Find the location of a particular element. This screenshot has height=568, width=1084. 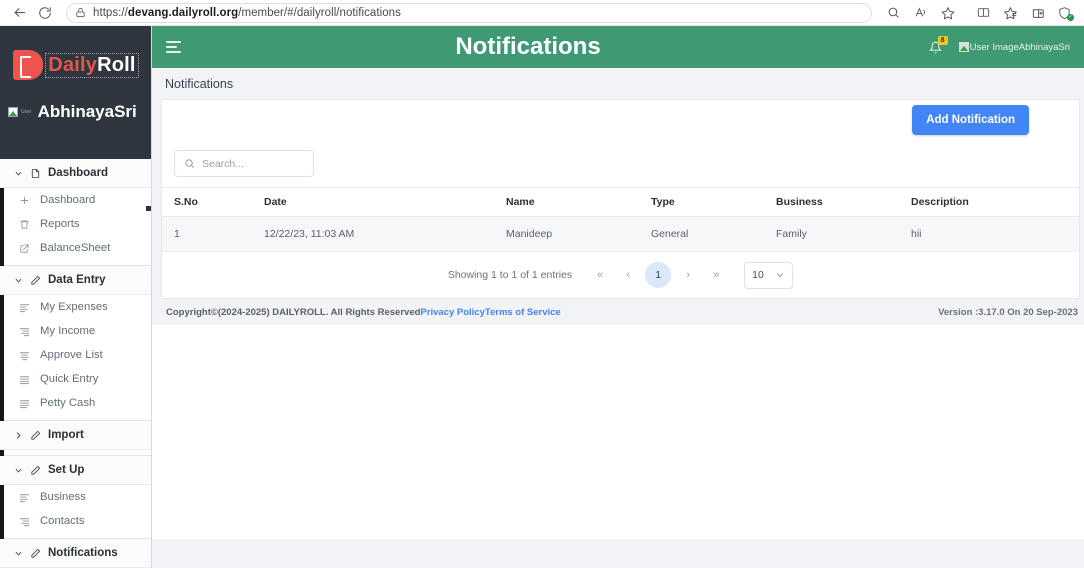

sidebar-header: DailyRoll User AbhinayaSri is located at coordinates (75, 92).